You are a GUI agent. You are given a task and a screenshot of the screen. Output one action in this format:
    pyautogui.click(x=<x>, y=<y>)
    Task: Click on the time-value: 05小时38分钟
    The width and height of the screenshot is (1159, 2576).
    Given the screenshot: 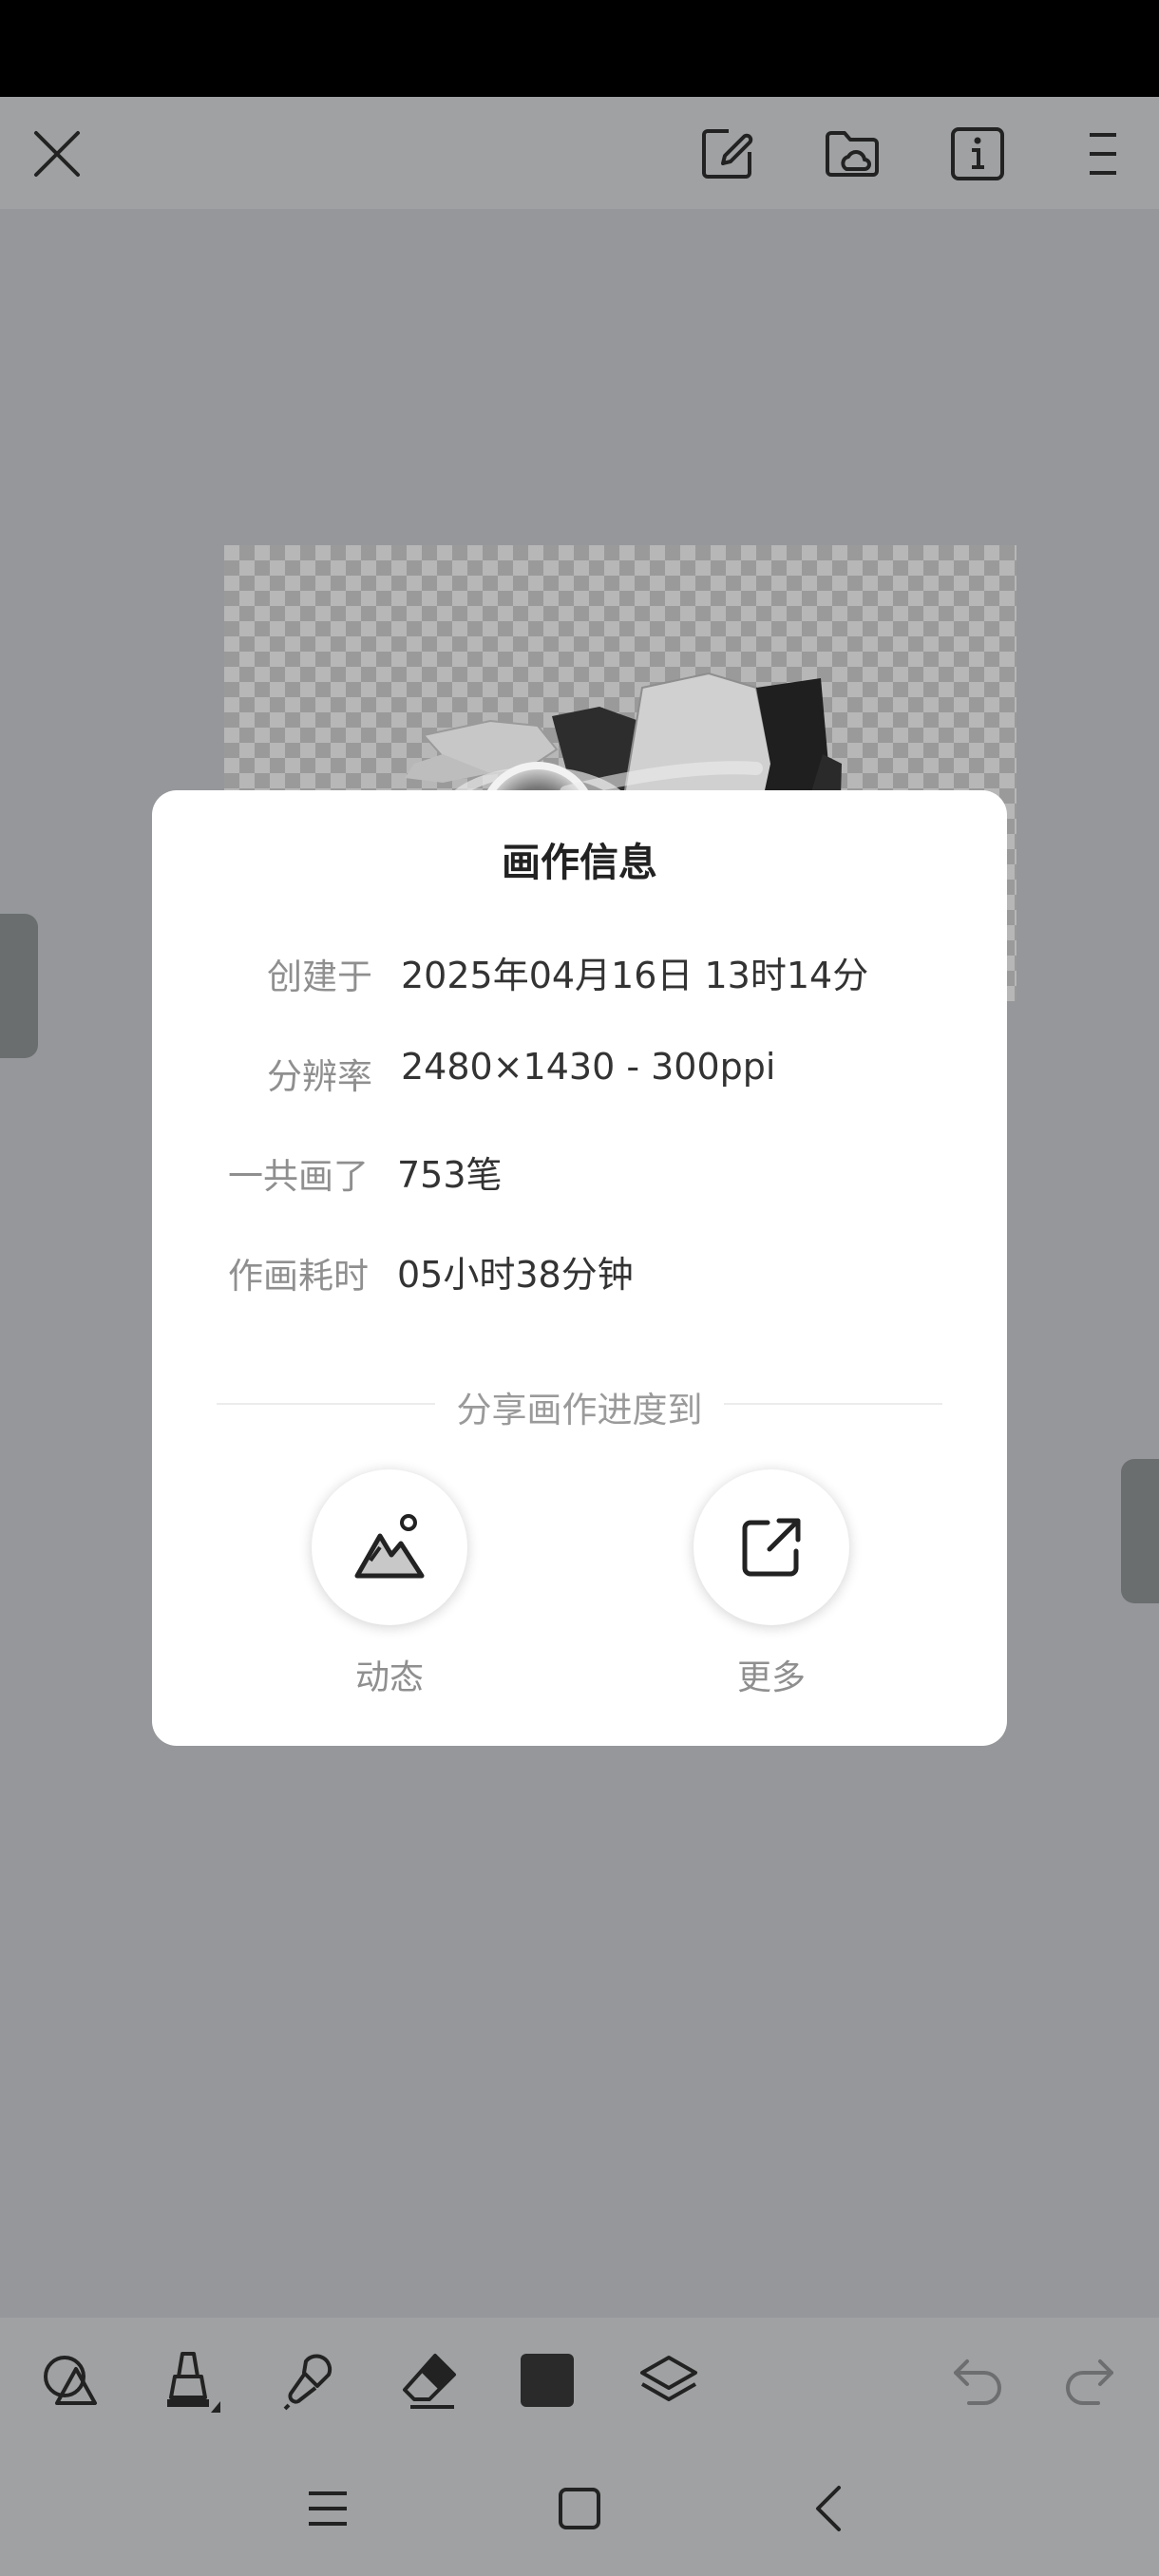 What is the action you would take?
    pyautogui.click(x=515, y=1275)
    